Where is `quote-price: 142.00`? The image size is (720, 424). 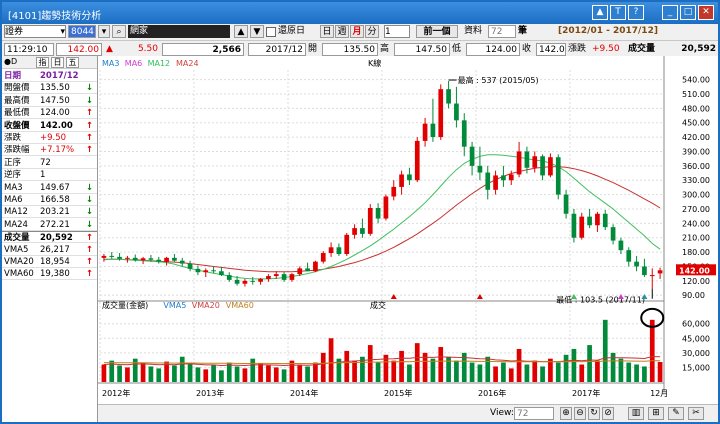 quote-price: 142.00 is located at coordinates (79, 49).